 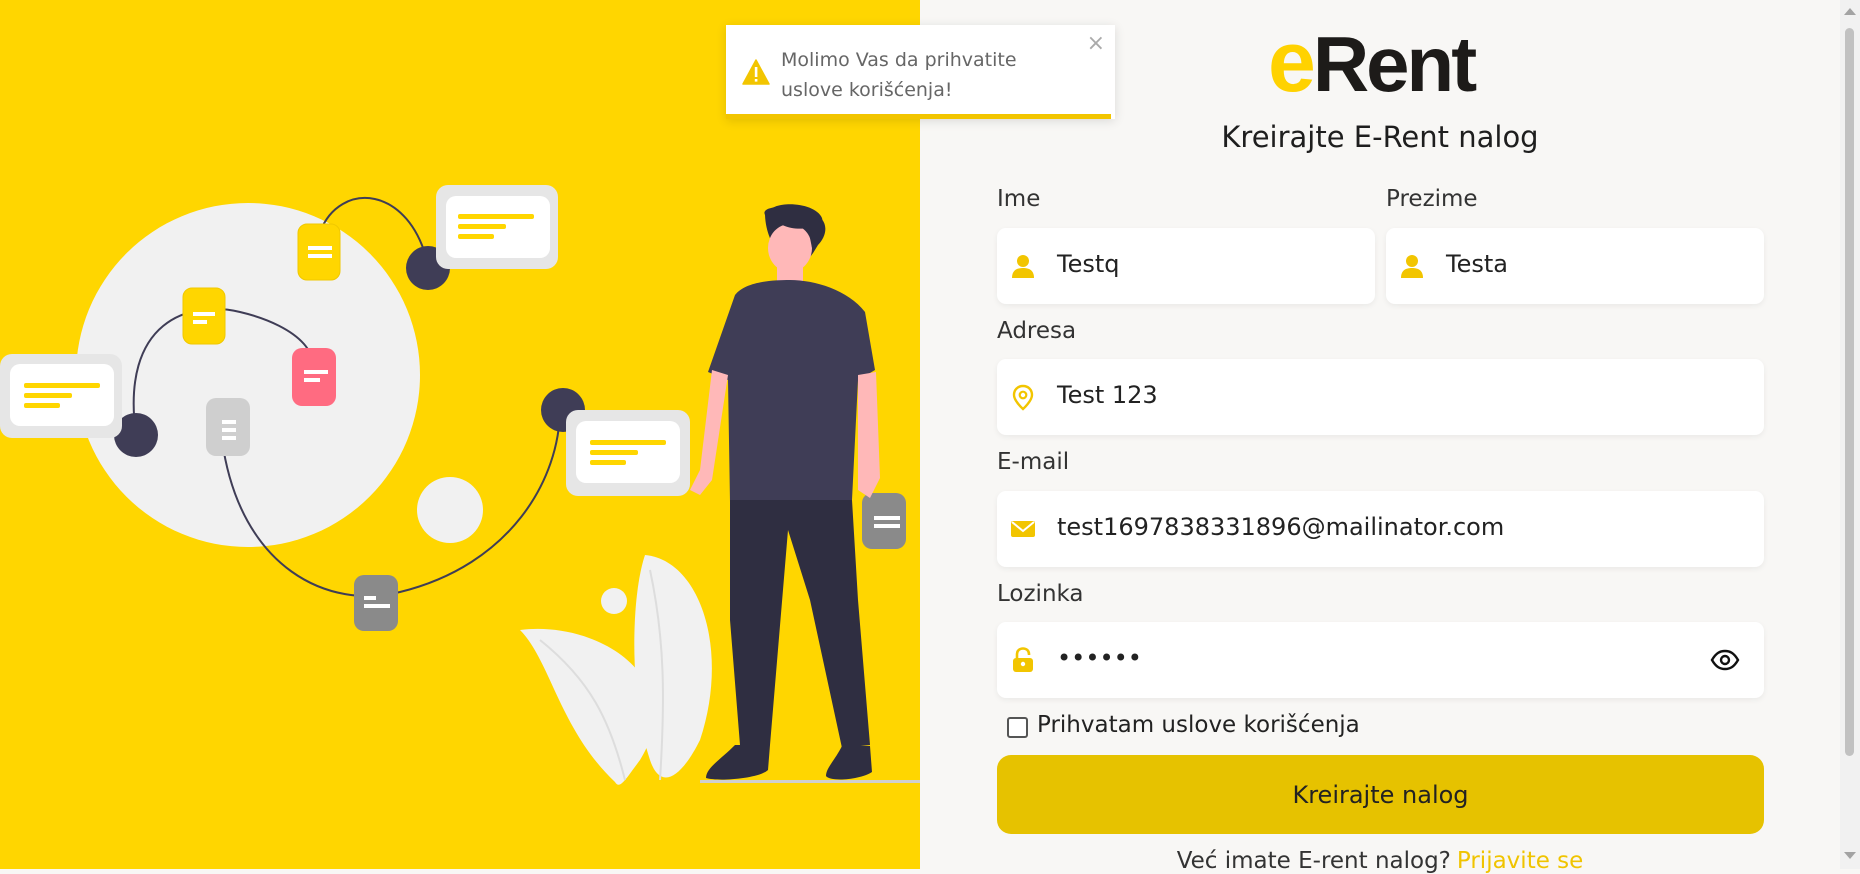 I want to click on last-name-value: Testa, so click(x=1477, y=264).